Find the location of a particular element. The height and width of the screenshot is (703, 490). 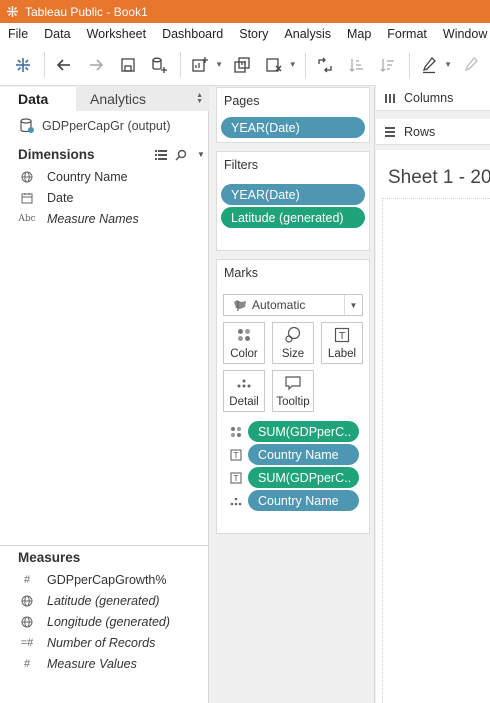

menu-worksheet: Worksheet is located at coordinates (117, 34).